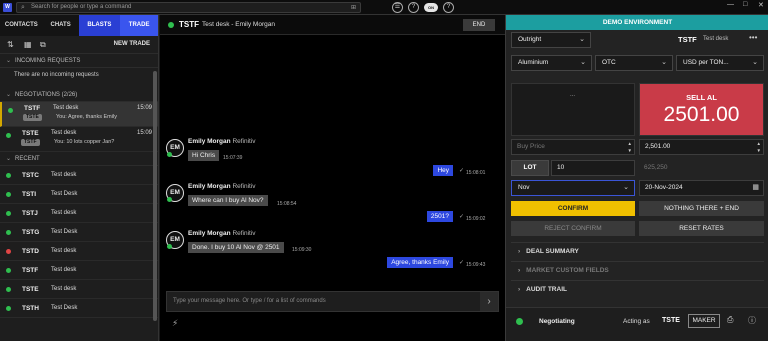 The image size is (768, 341). Describe the element at coordinates (79, 95) in the screenshot. I see `negotiations-header: ⌄ NEGOTIATIONS (2/26)` at that location.